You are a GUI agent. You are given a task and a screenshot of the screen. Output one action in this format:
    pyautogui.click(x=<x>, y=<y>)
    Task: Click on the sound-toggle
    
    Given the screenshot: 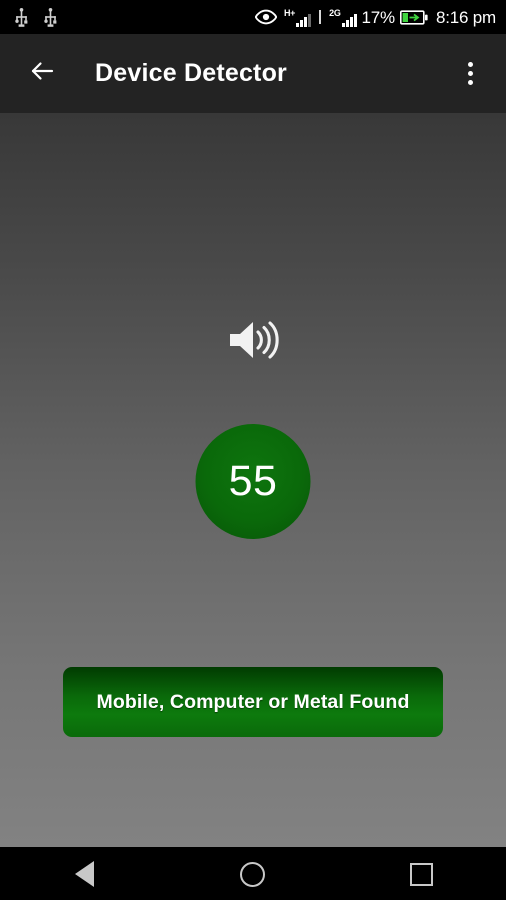 What is the action you would take?
    pyautogui.click(x=253, y=340)
    